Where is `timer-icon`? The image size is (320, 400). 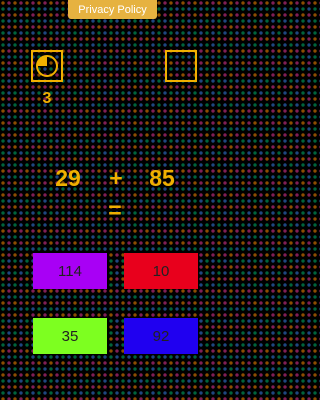
timer-icon is located at coordinates (47, 66).